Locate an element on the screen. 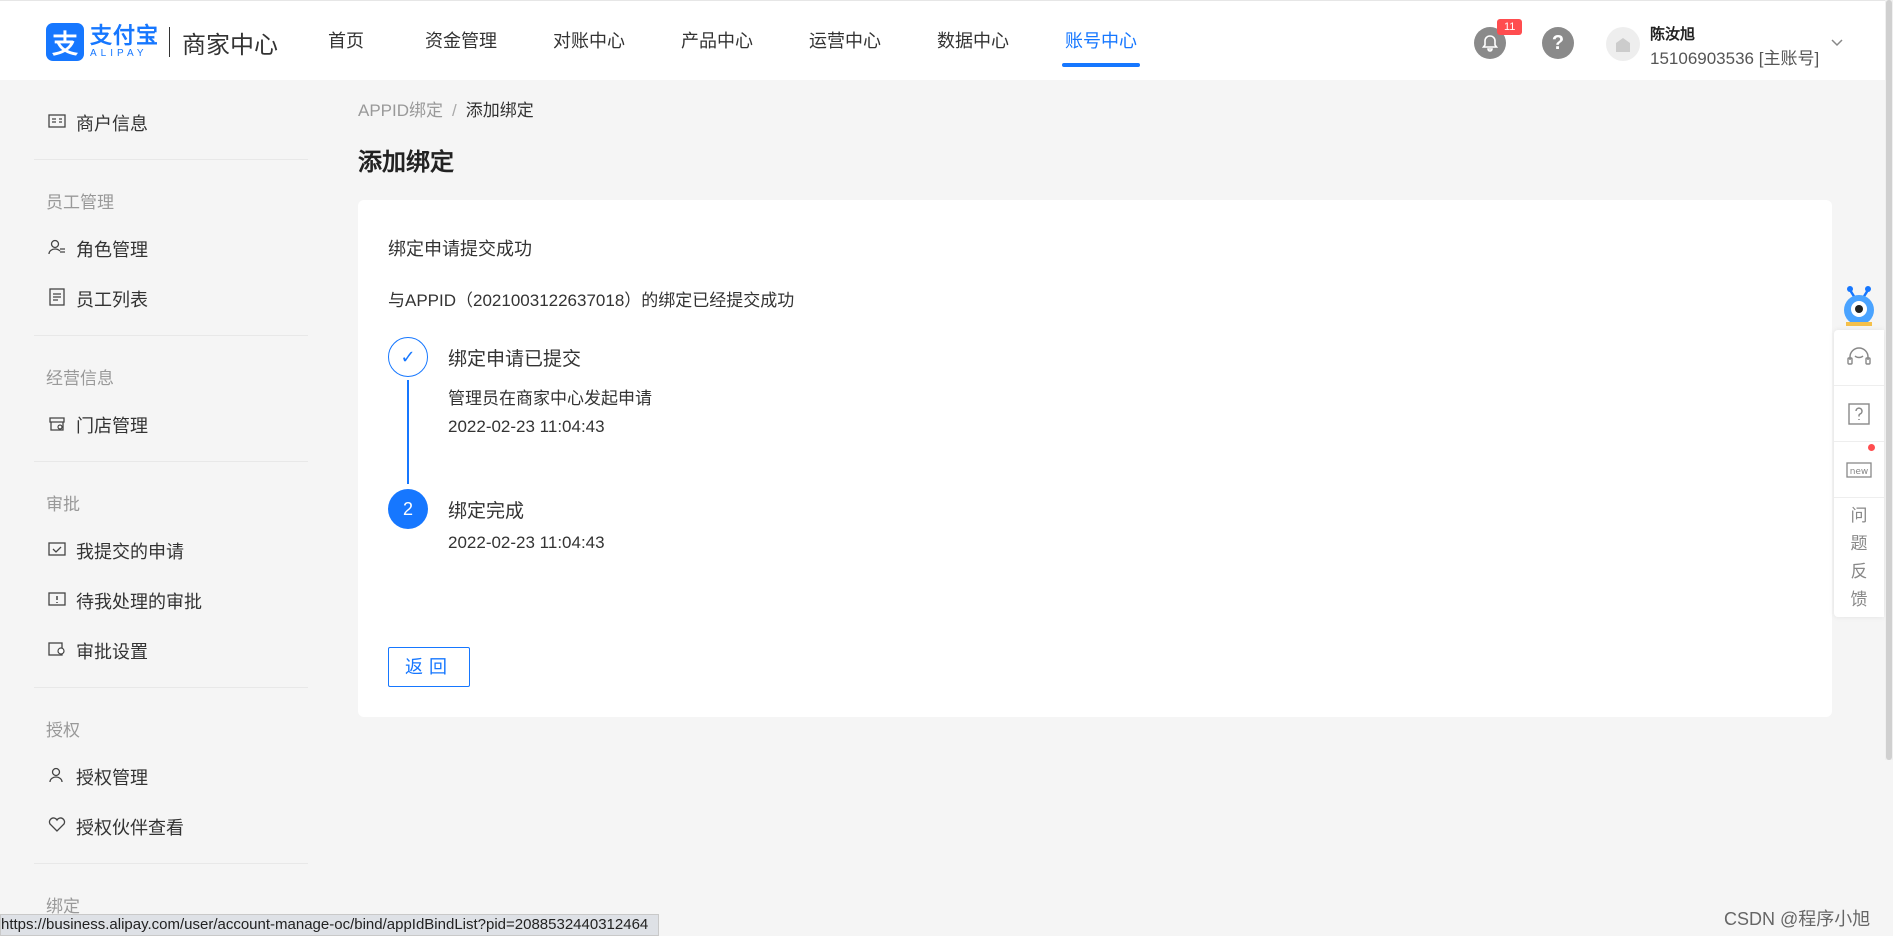  user-account: 15106903536 [主账号] is located at coordinates (1734, 56).